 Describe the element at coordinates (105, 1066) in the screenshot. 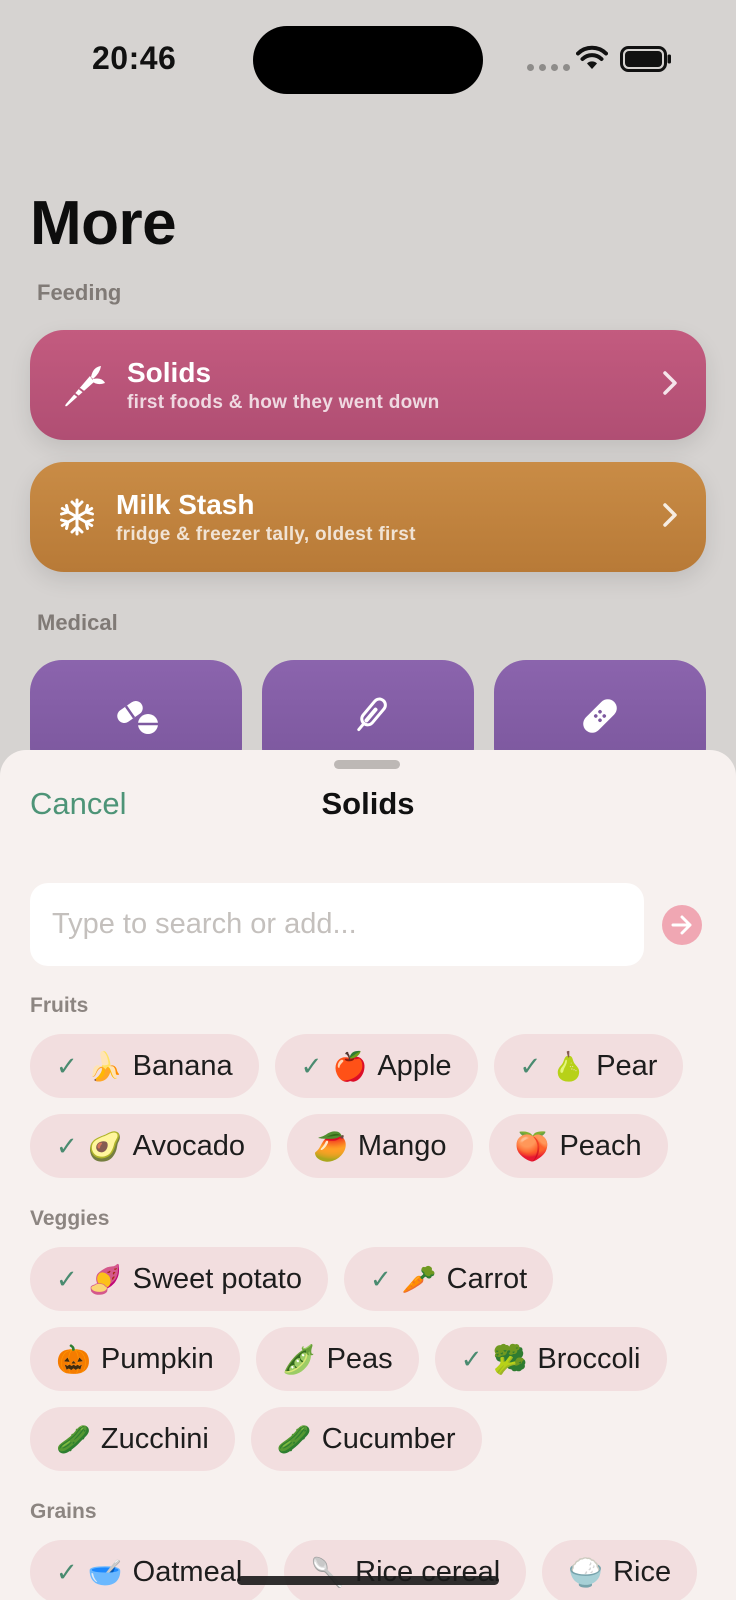

I see `banana-icon: 🍌` at that location.